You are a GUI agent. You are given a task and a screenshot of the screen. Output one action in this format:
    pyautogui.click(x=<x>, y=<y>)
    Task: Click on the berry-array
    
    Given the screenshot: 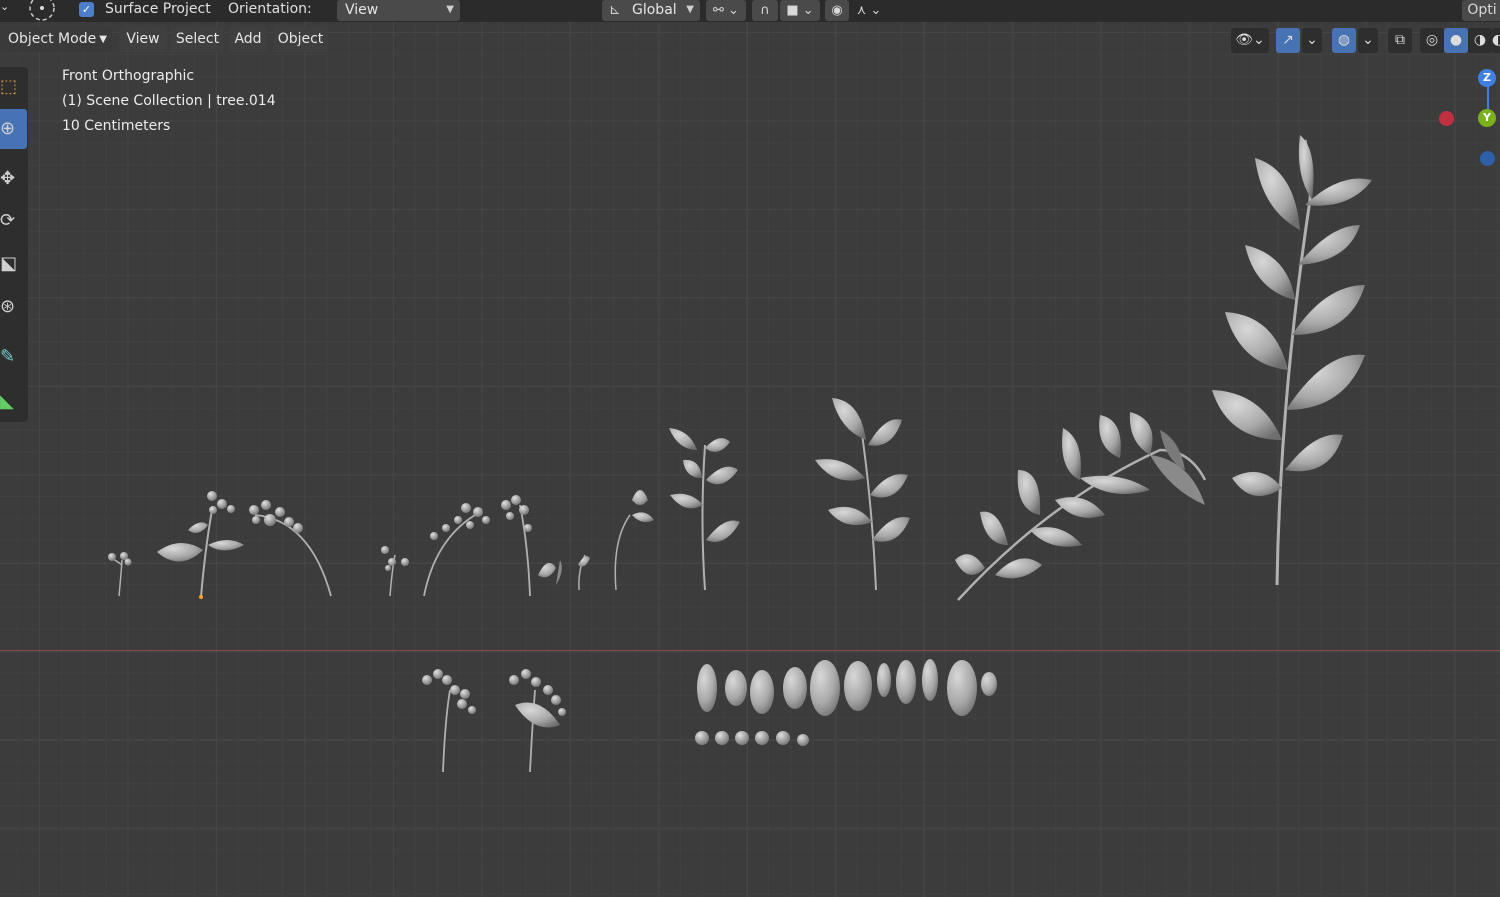 What is the action you would take?
    pyautogui.click(x=752, y=738)
    